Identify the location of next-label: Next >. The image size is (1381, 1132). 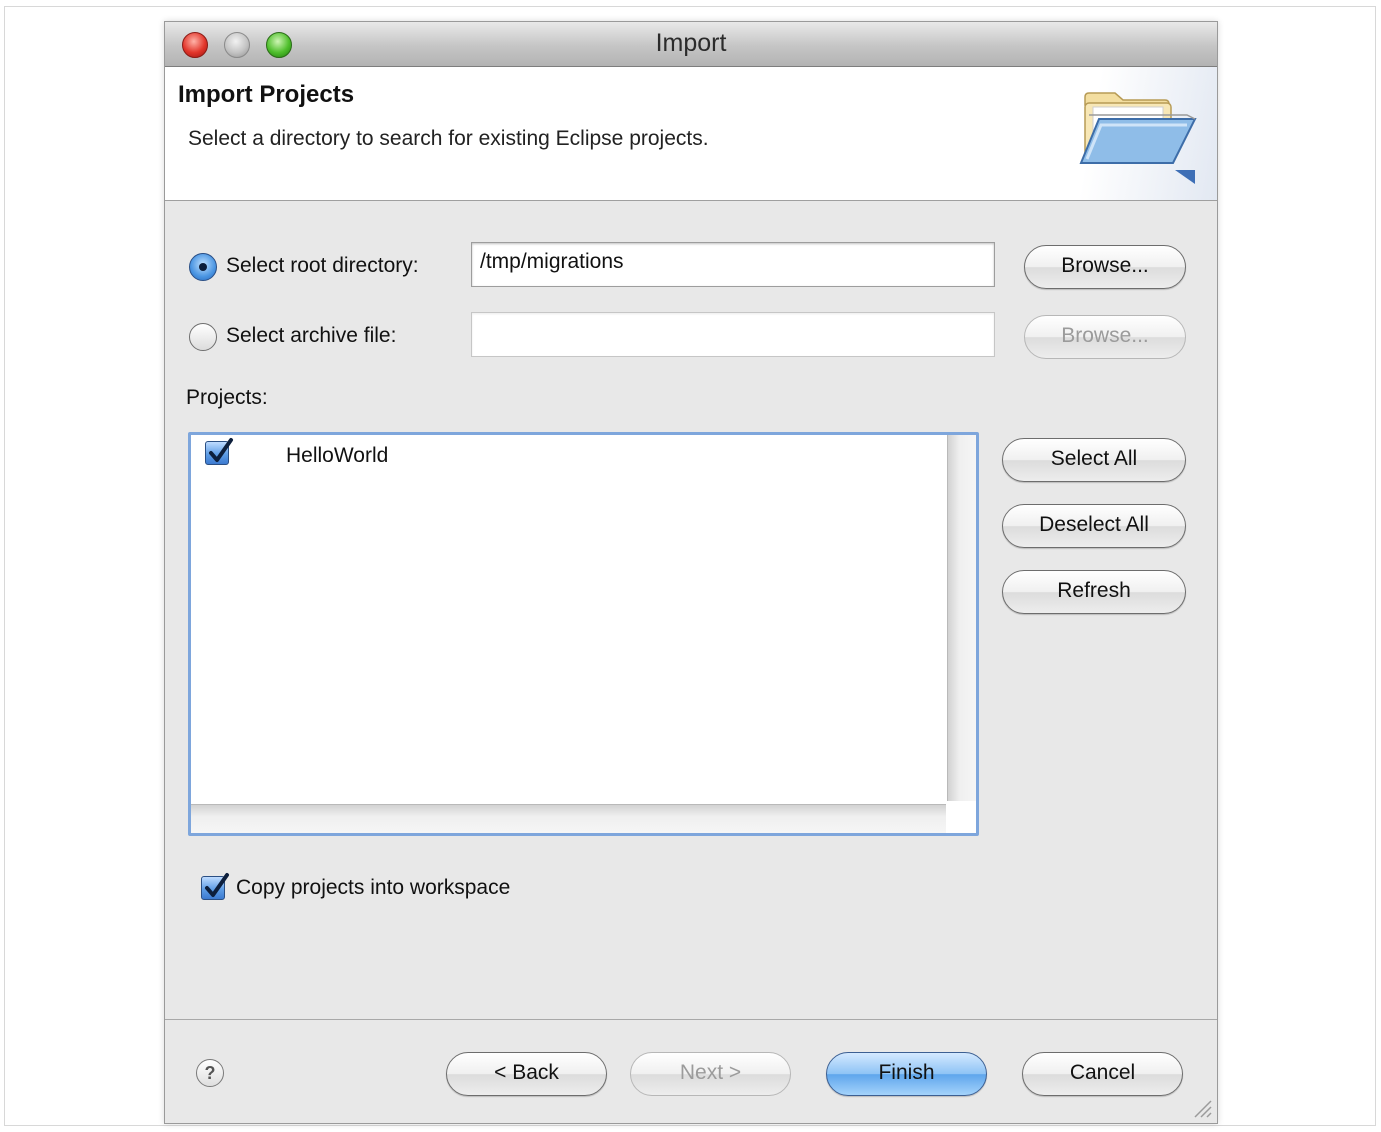
(710, 1072).